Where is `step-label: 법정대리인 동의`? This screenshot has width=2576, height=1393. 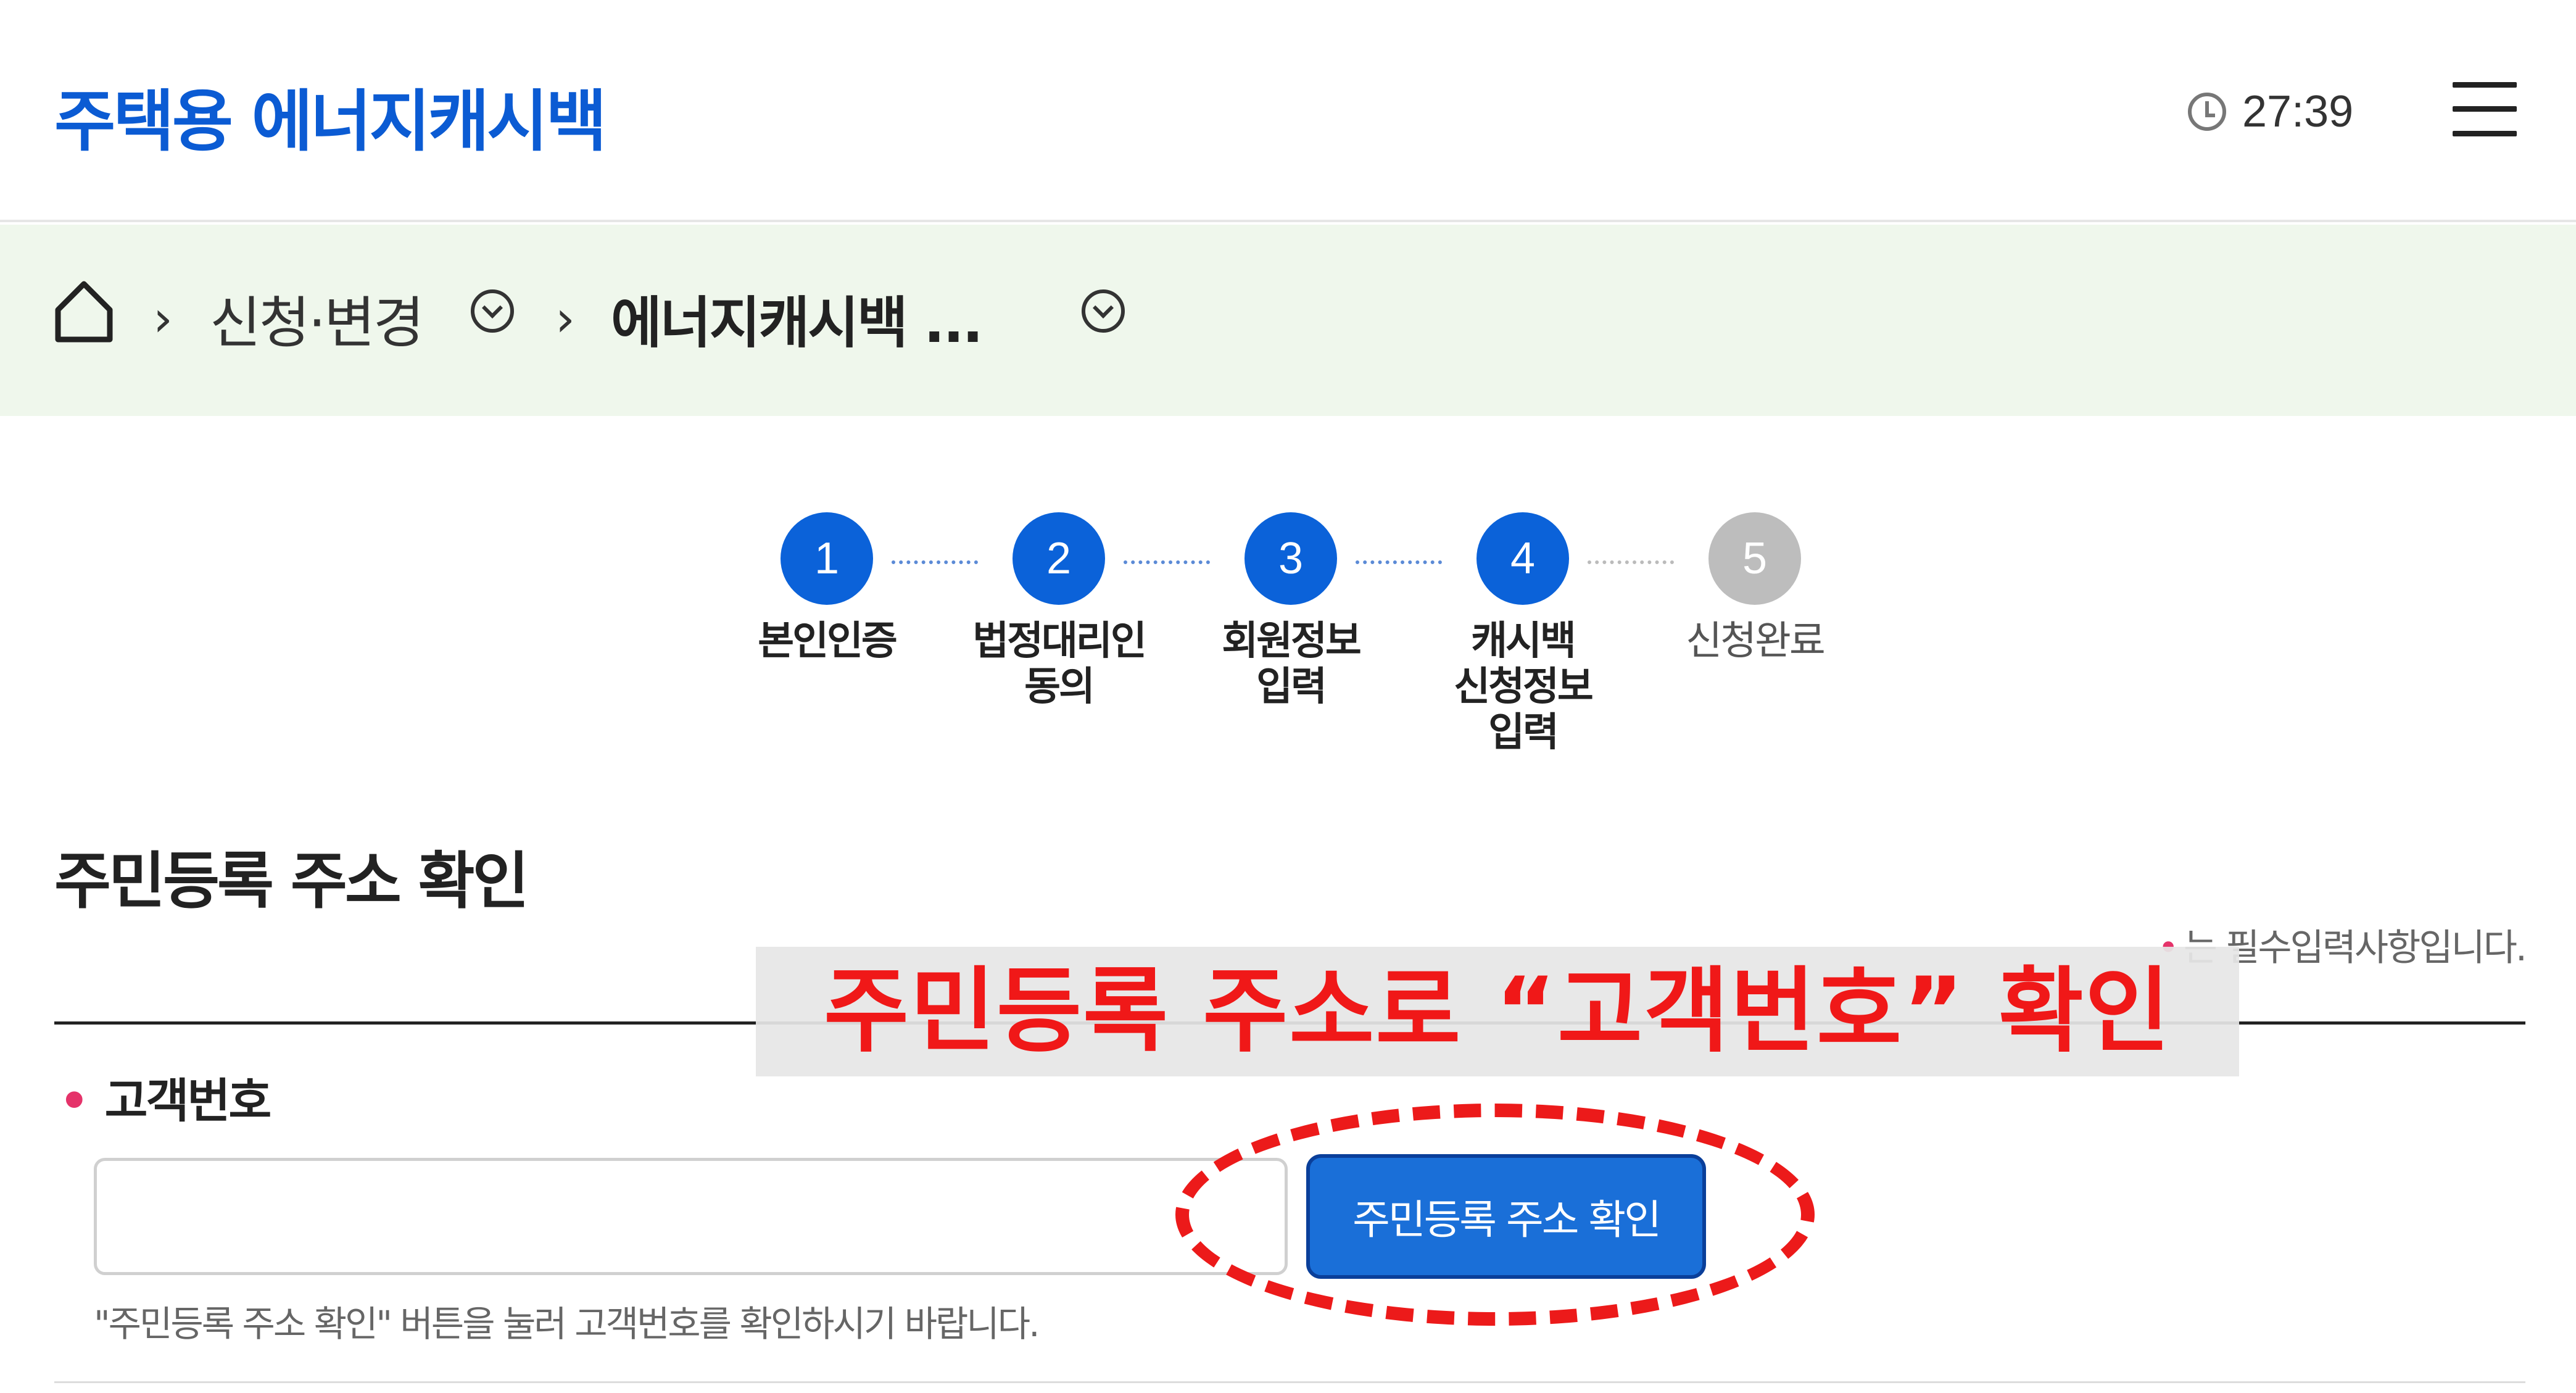 step-label: 법정대리인 동의 is located at coordinates (1059, 664).